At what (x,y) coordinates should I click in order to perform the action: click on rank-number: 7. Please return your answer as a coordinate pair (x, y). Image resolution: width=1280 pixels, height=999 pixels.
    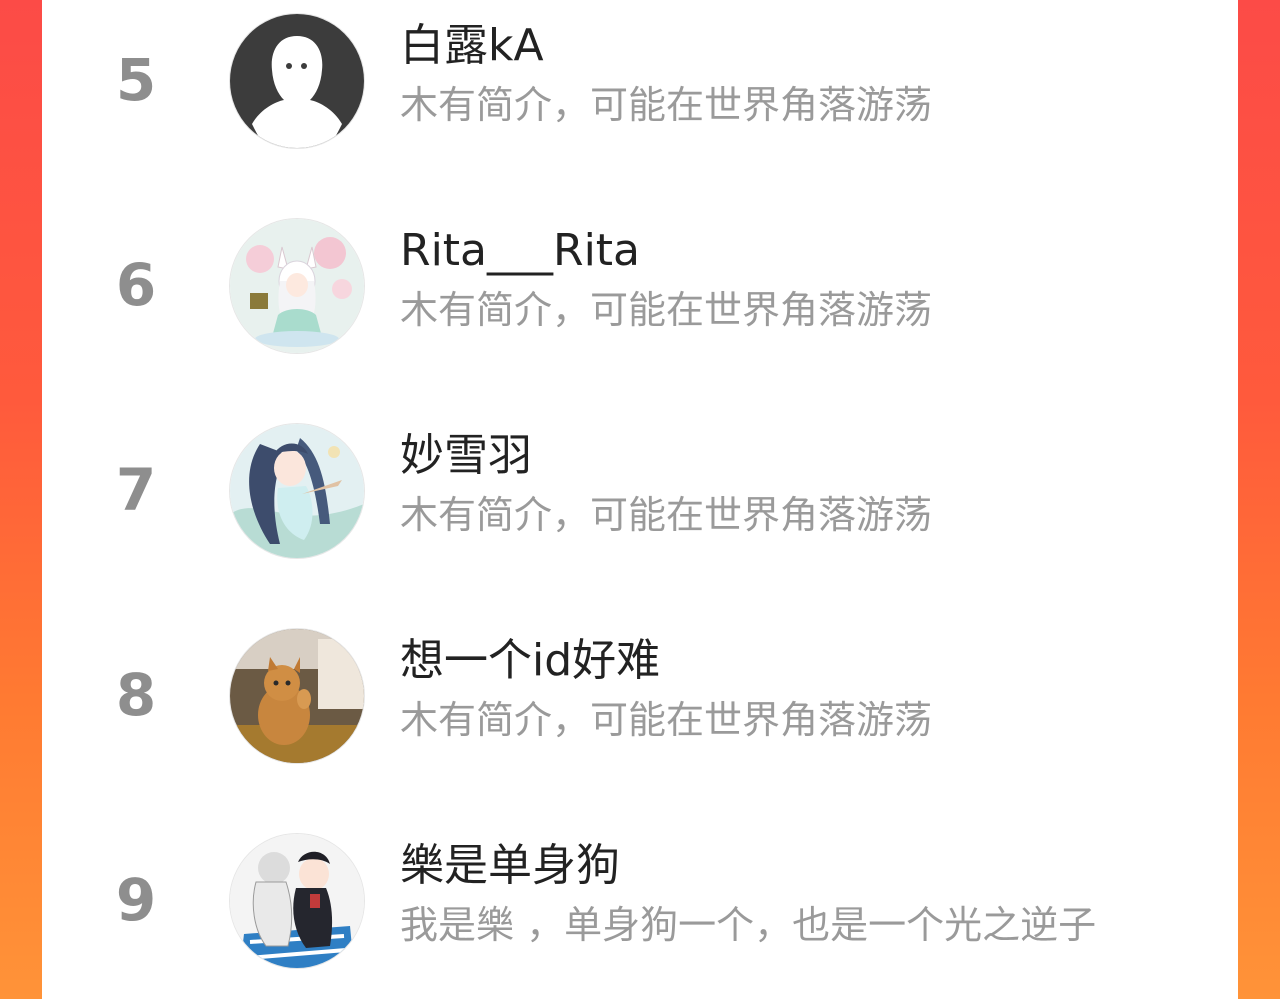
    Looking at the image, I should click on (136, 490).